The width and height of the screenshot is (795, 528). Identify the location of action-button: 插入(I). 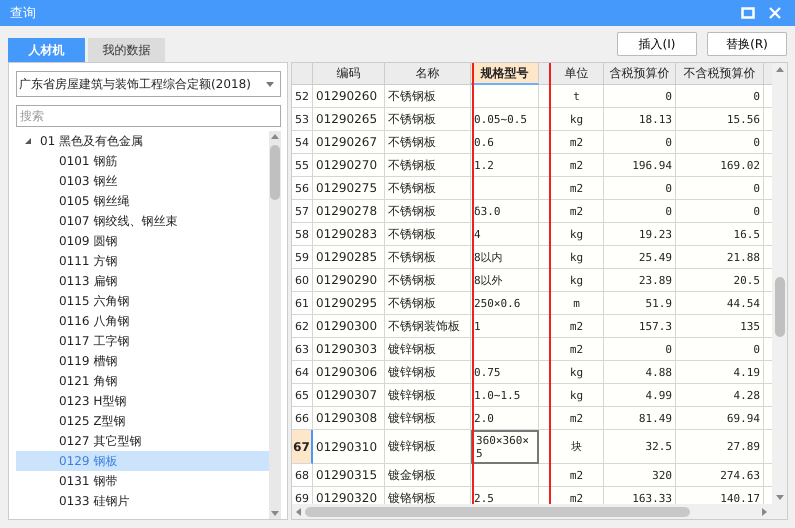
(657, 44).